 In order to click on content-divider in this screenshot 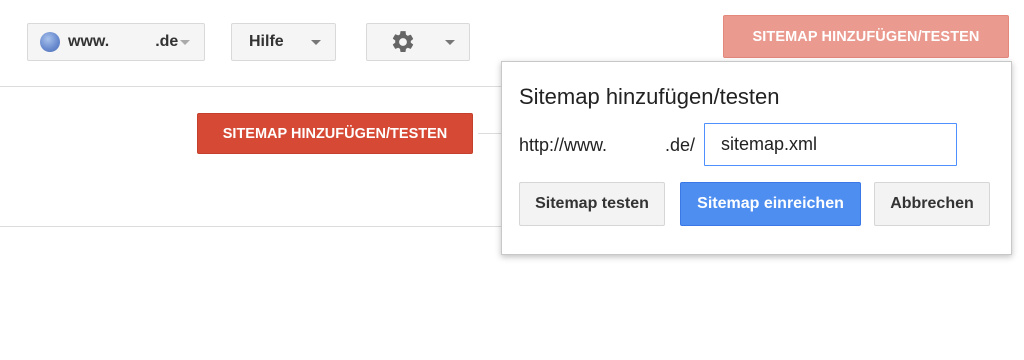, I will do `click(250, 226)`.